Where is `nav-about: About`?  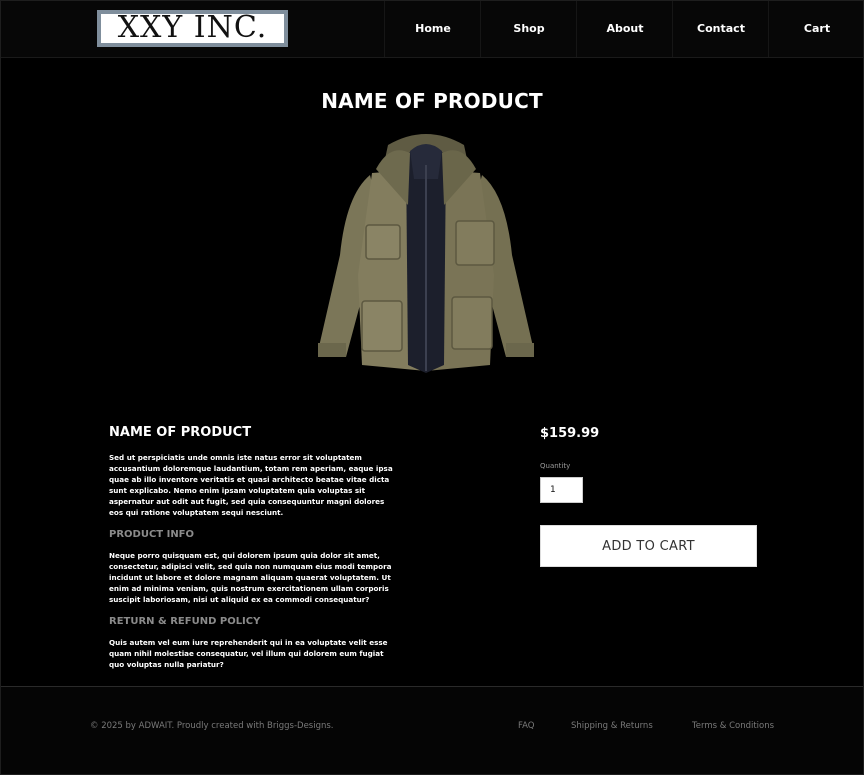
nav-about: About is located at coordinates (624, 28).